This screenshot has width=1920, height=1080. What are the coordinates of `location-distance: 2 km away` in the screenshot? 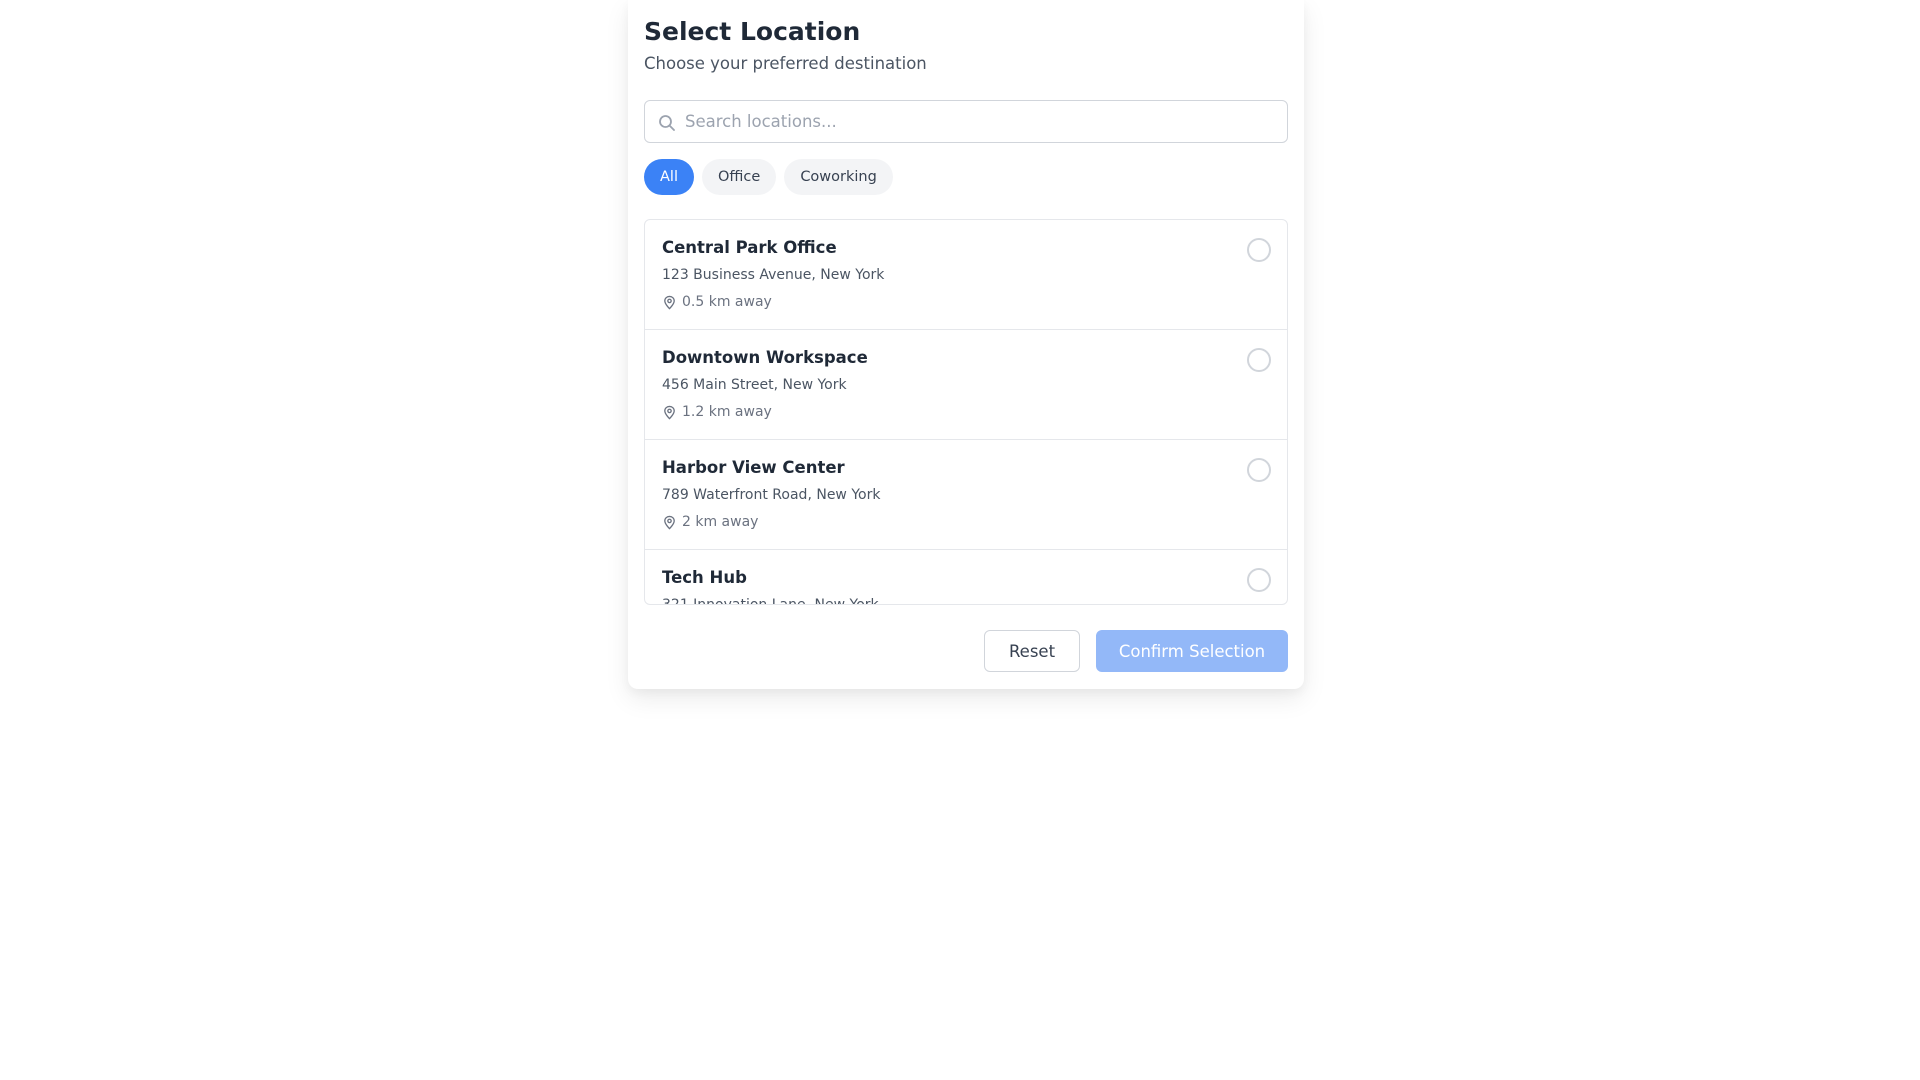 It's located at (710, 522).